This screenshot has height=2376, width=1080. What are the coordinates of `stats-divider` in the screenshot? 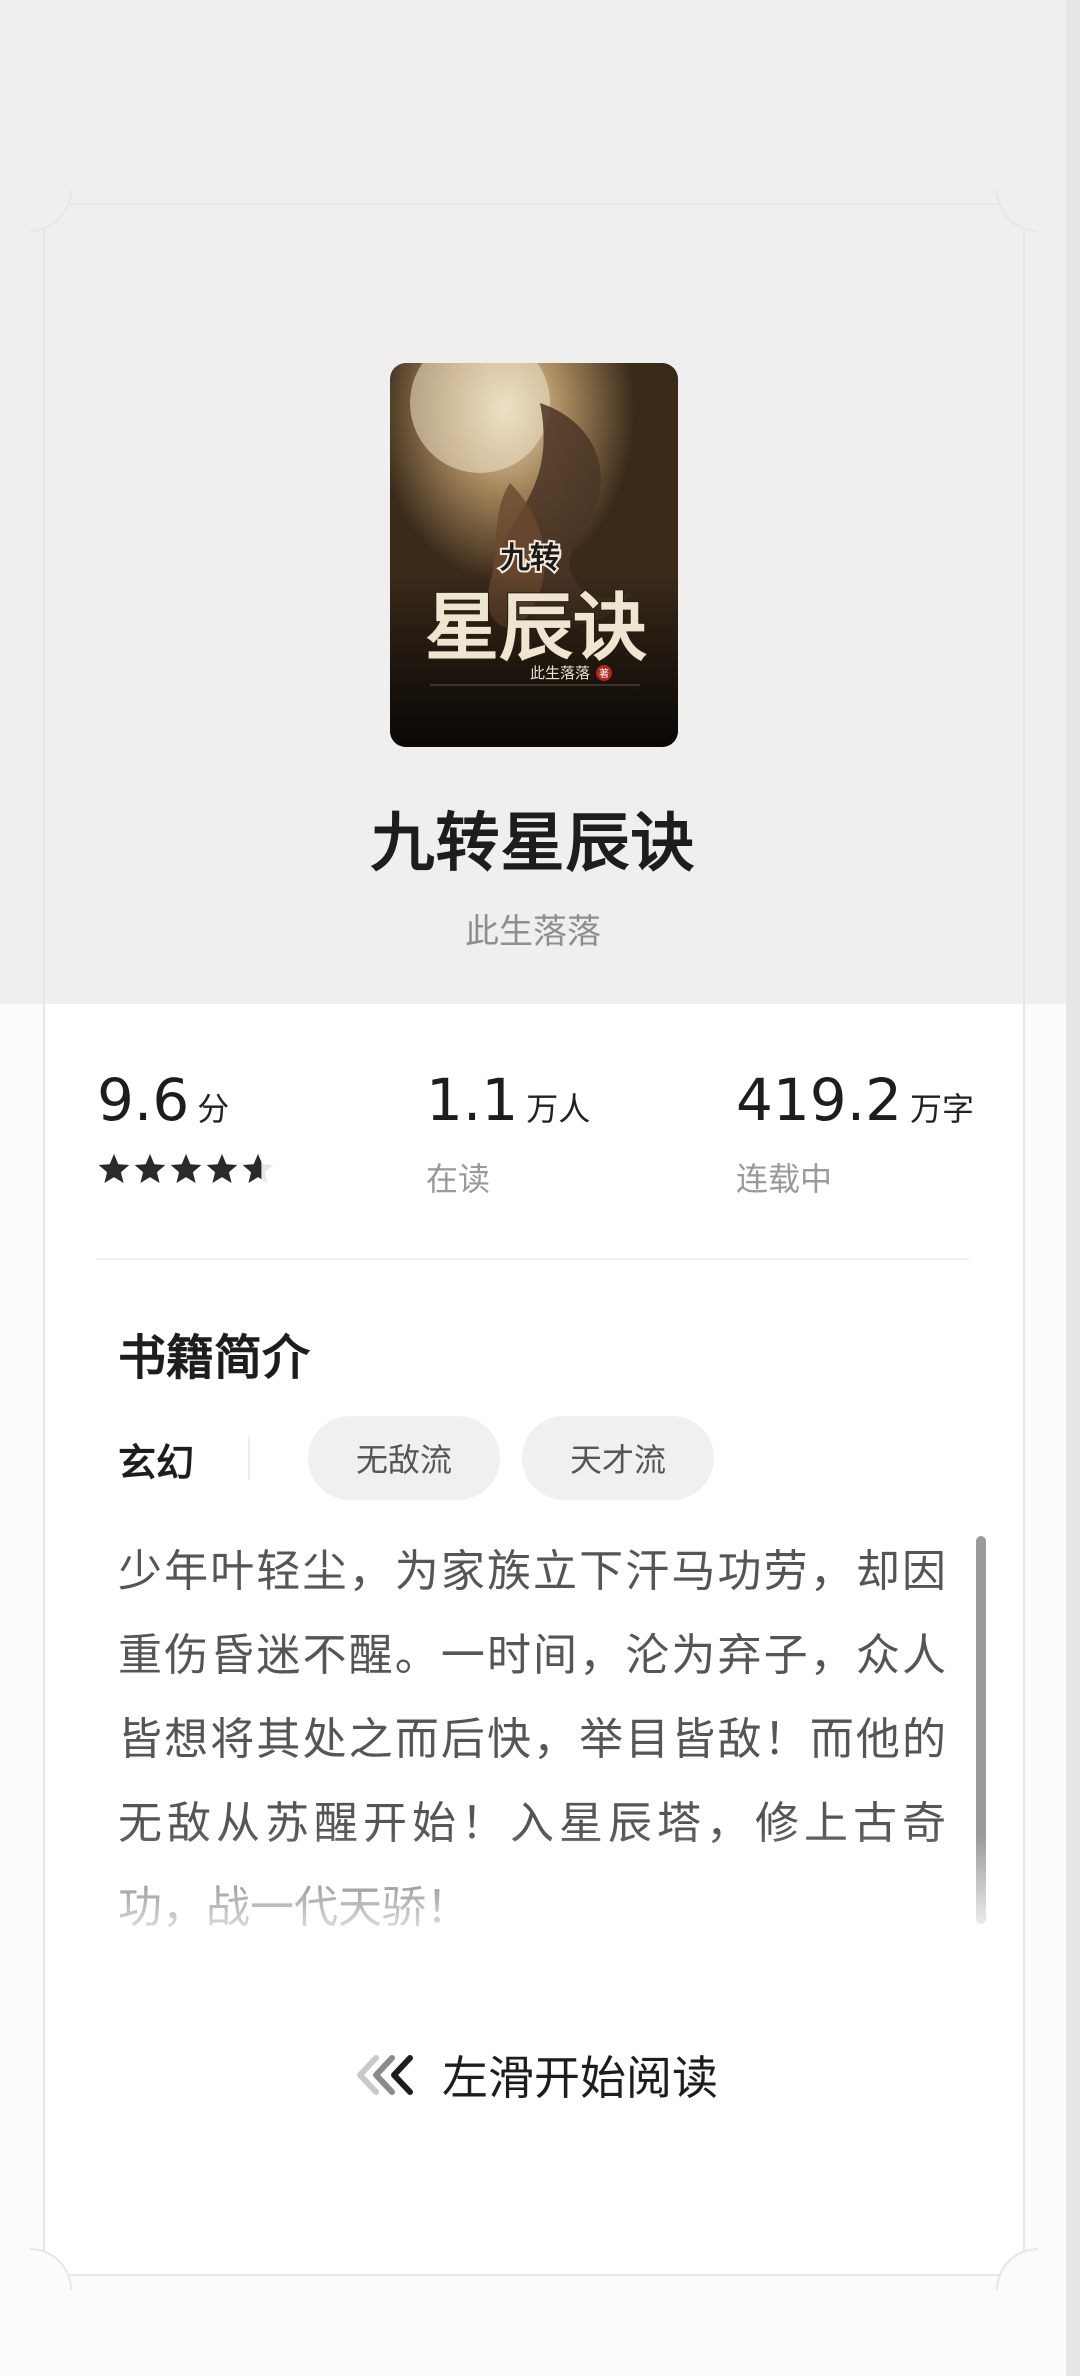 It's located at (533, 1259).